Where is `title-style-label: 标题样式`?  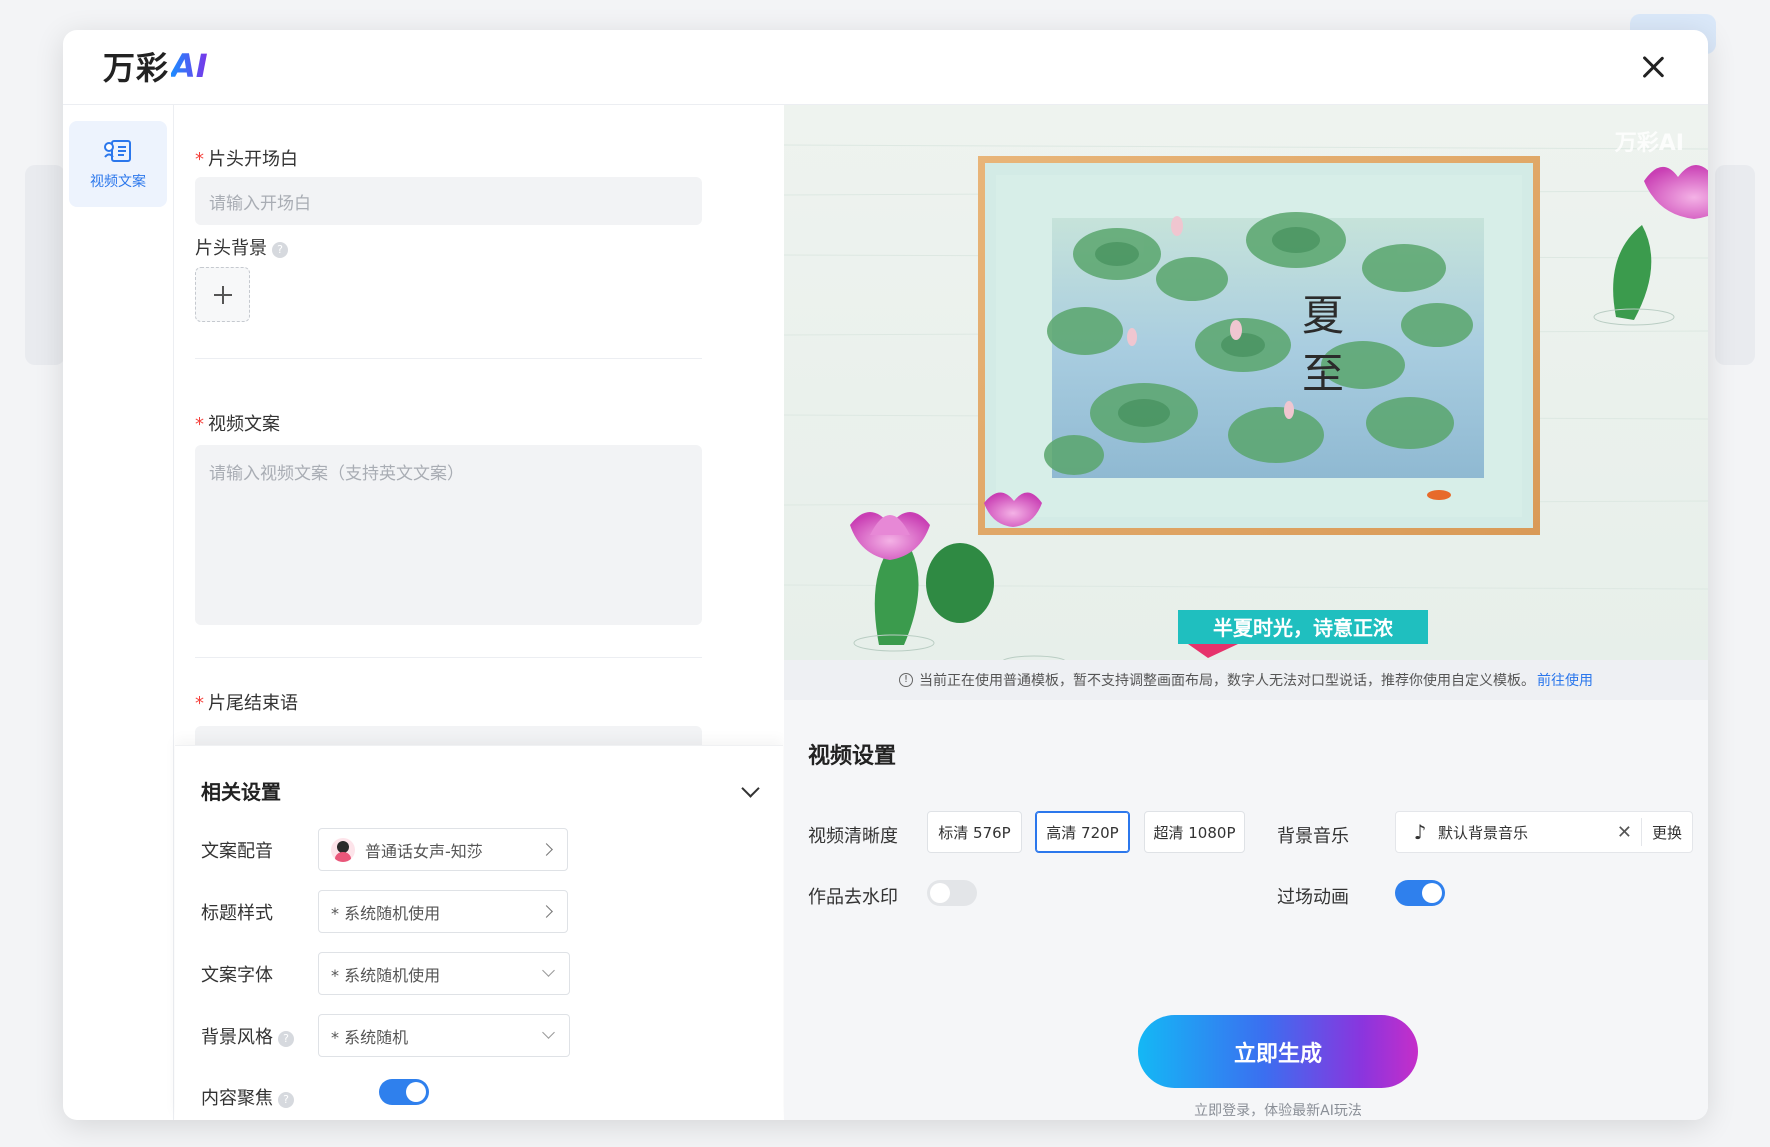
title-style-label: 标题样式 is located at coordinates (237, 913).